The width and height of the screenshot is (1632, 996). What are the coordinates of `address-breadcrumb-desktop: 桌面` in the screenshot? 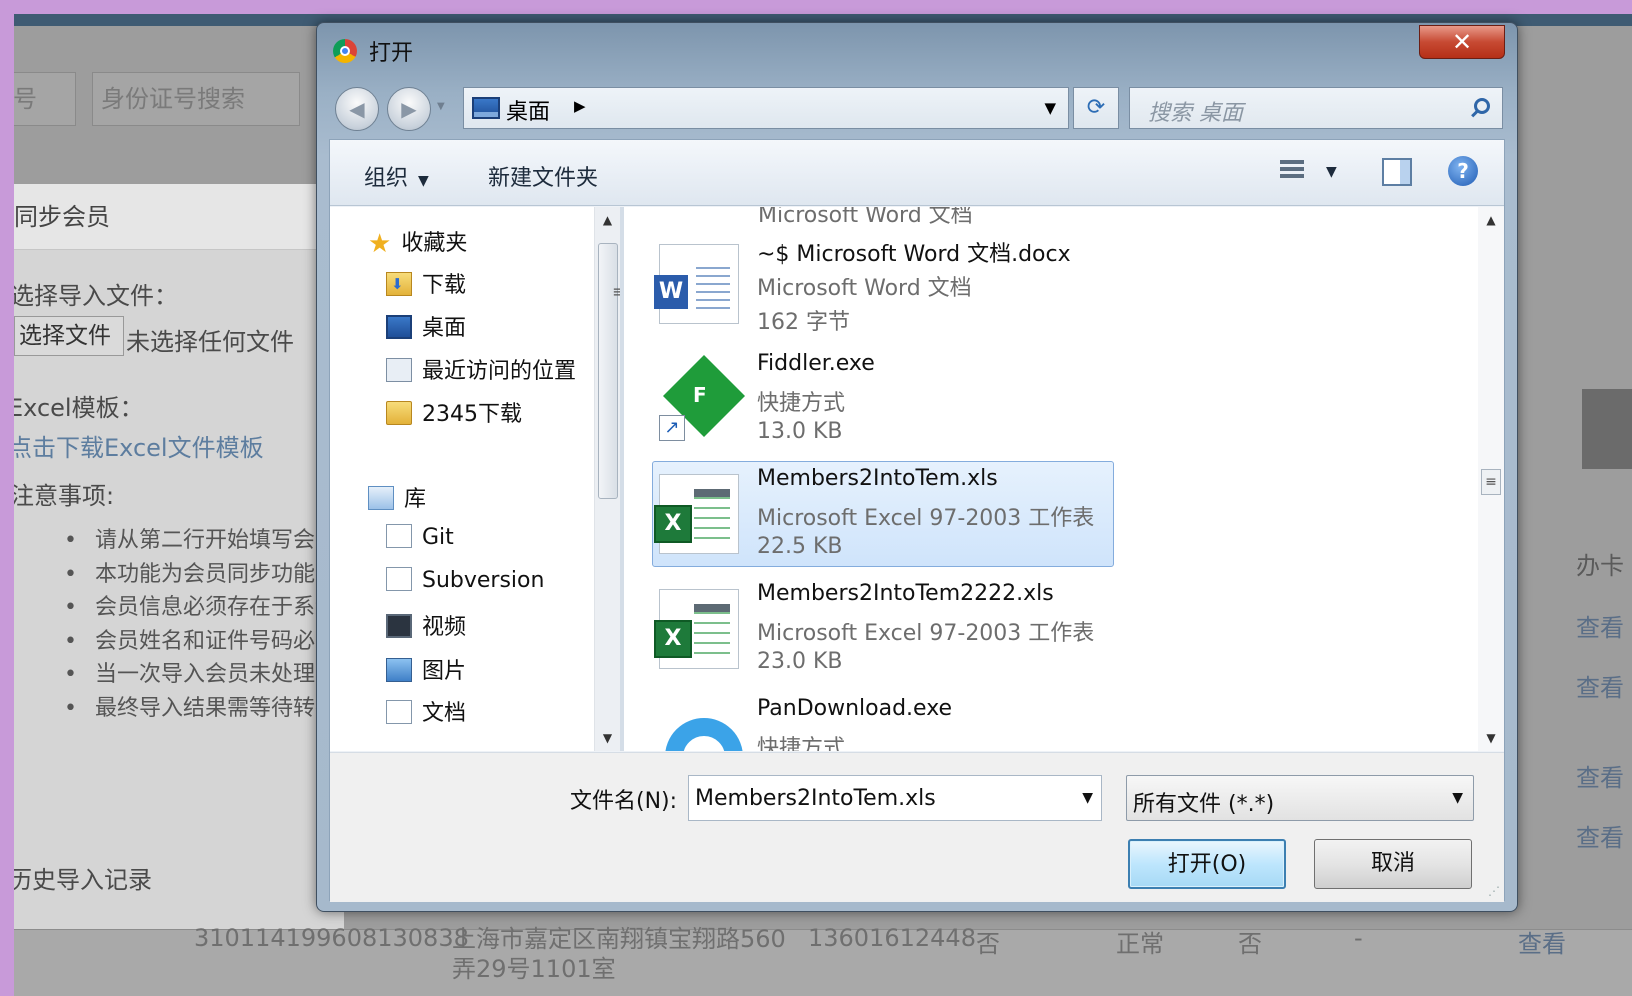 It's located at (528, 110).